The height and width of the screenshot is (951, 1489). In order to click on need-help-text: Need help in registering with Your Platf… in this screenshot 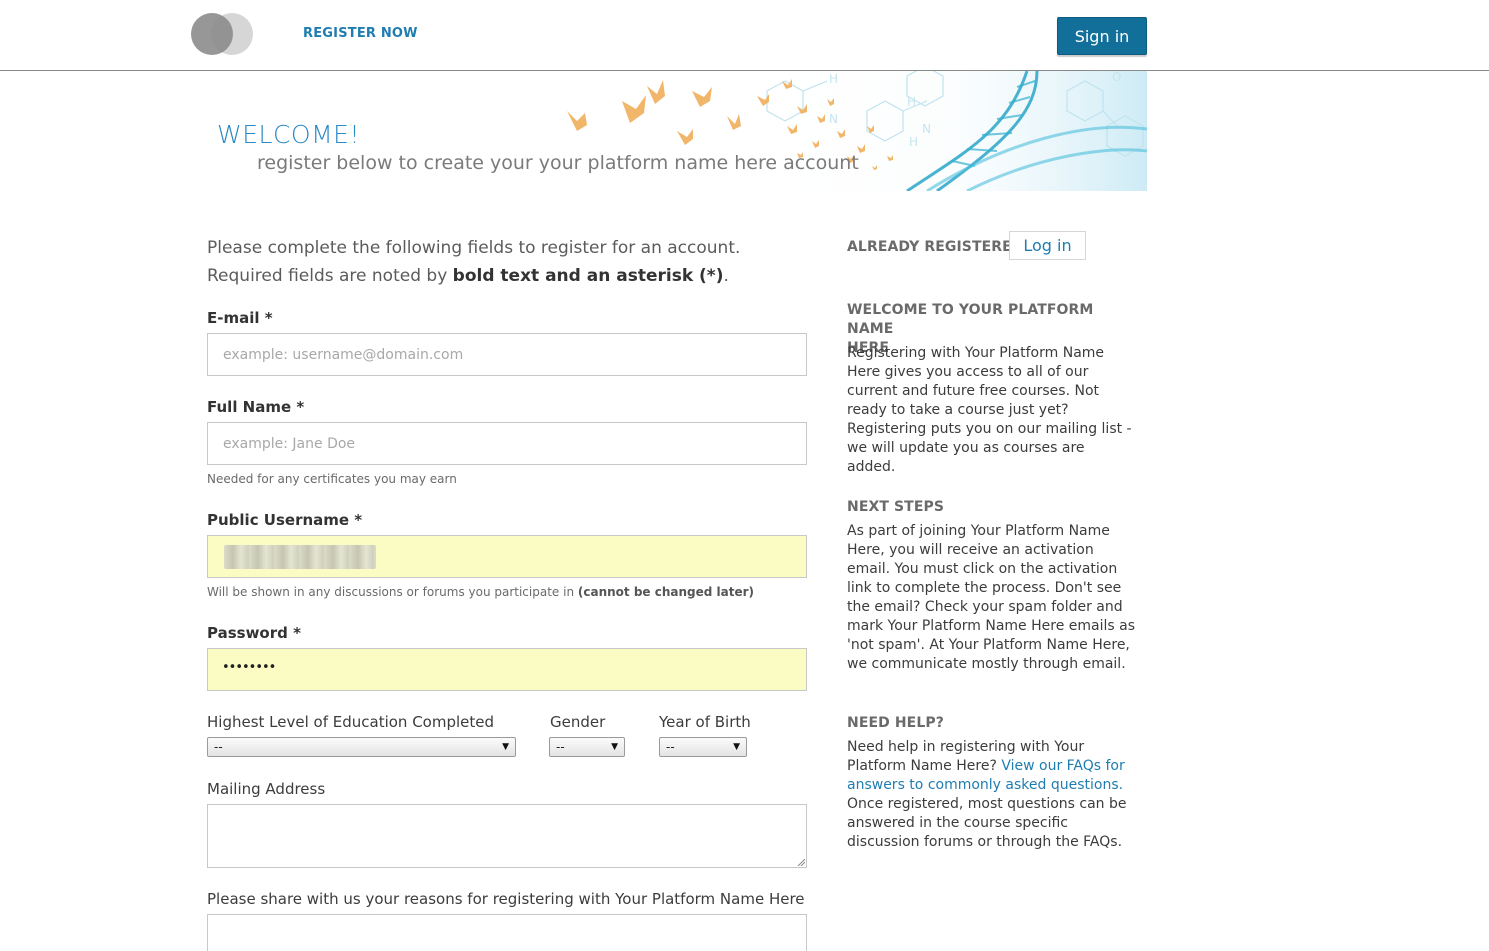, I will do `click(987, 794)`.